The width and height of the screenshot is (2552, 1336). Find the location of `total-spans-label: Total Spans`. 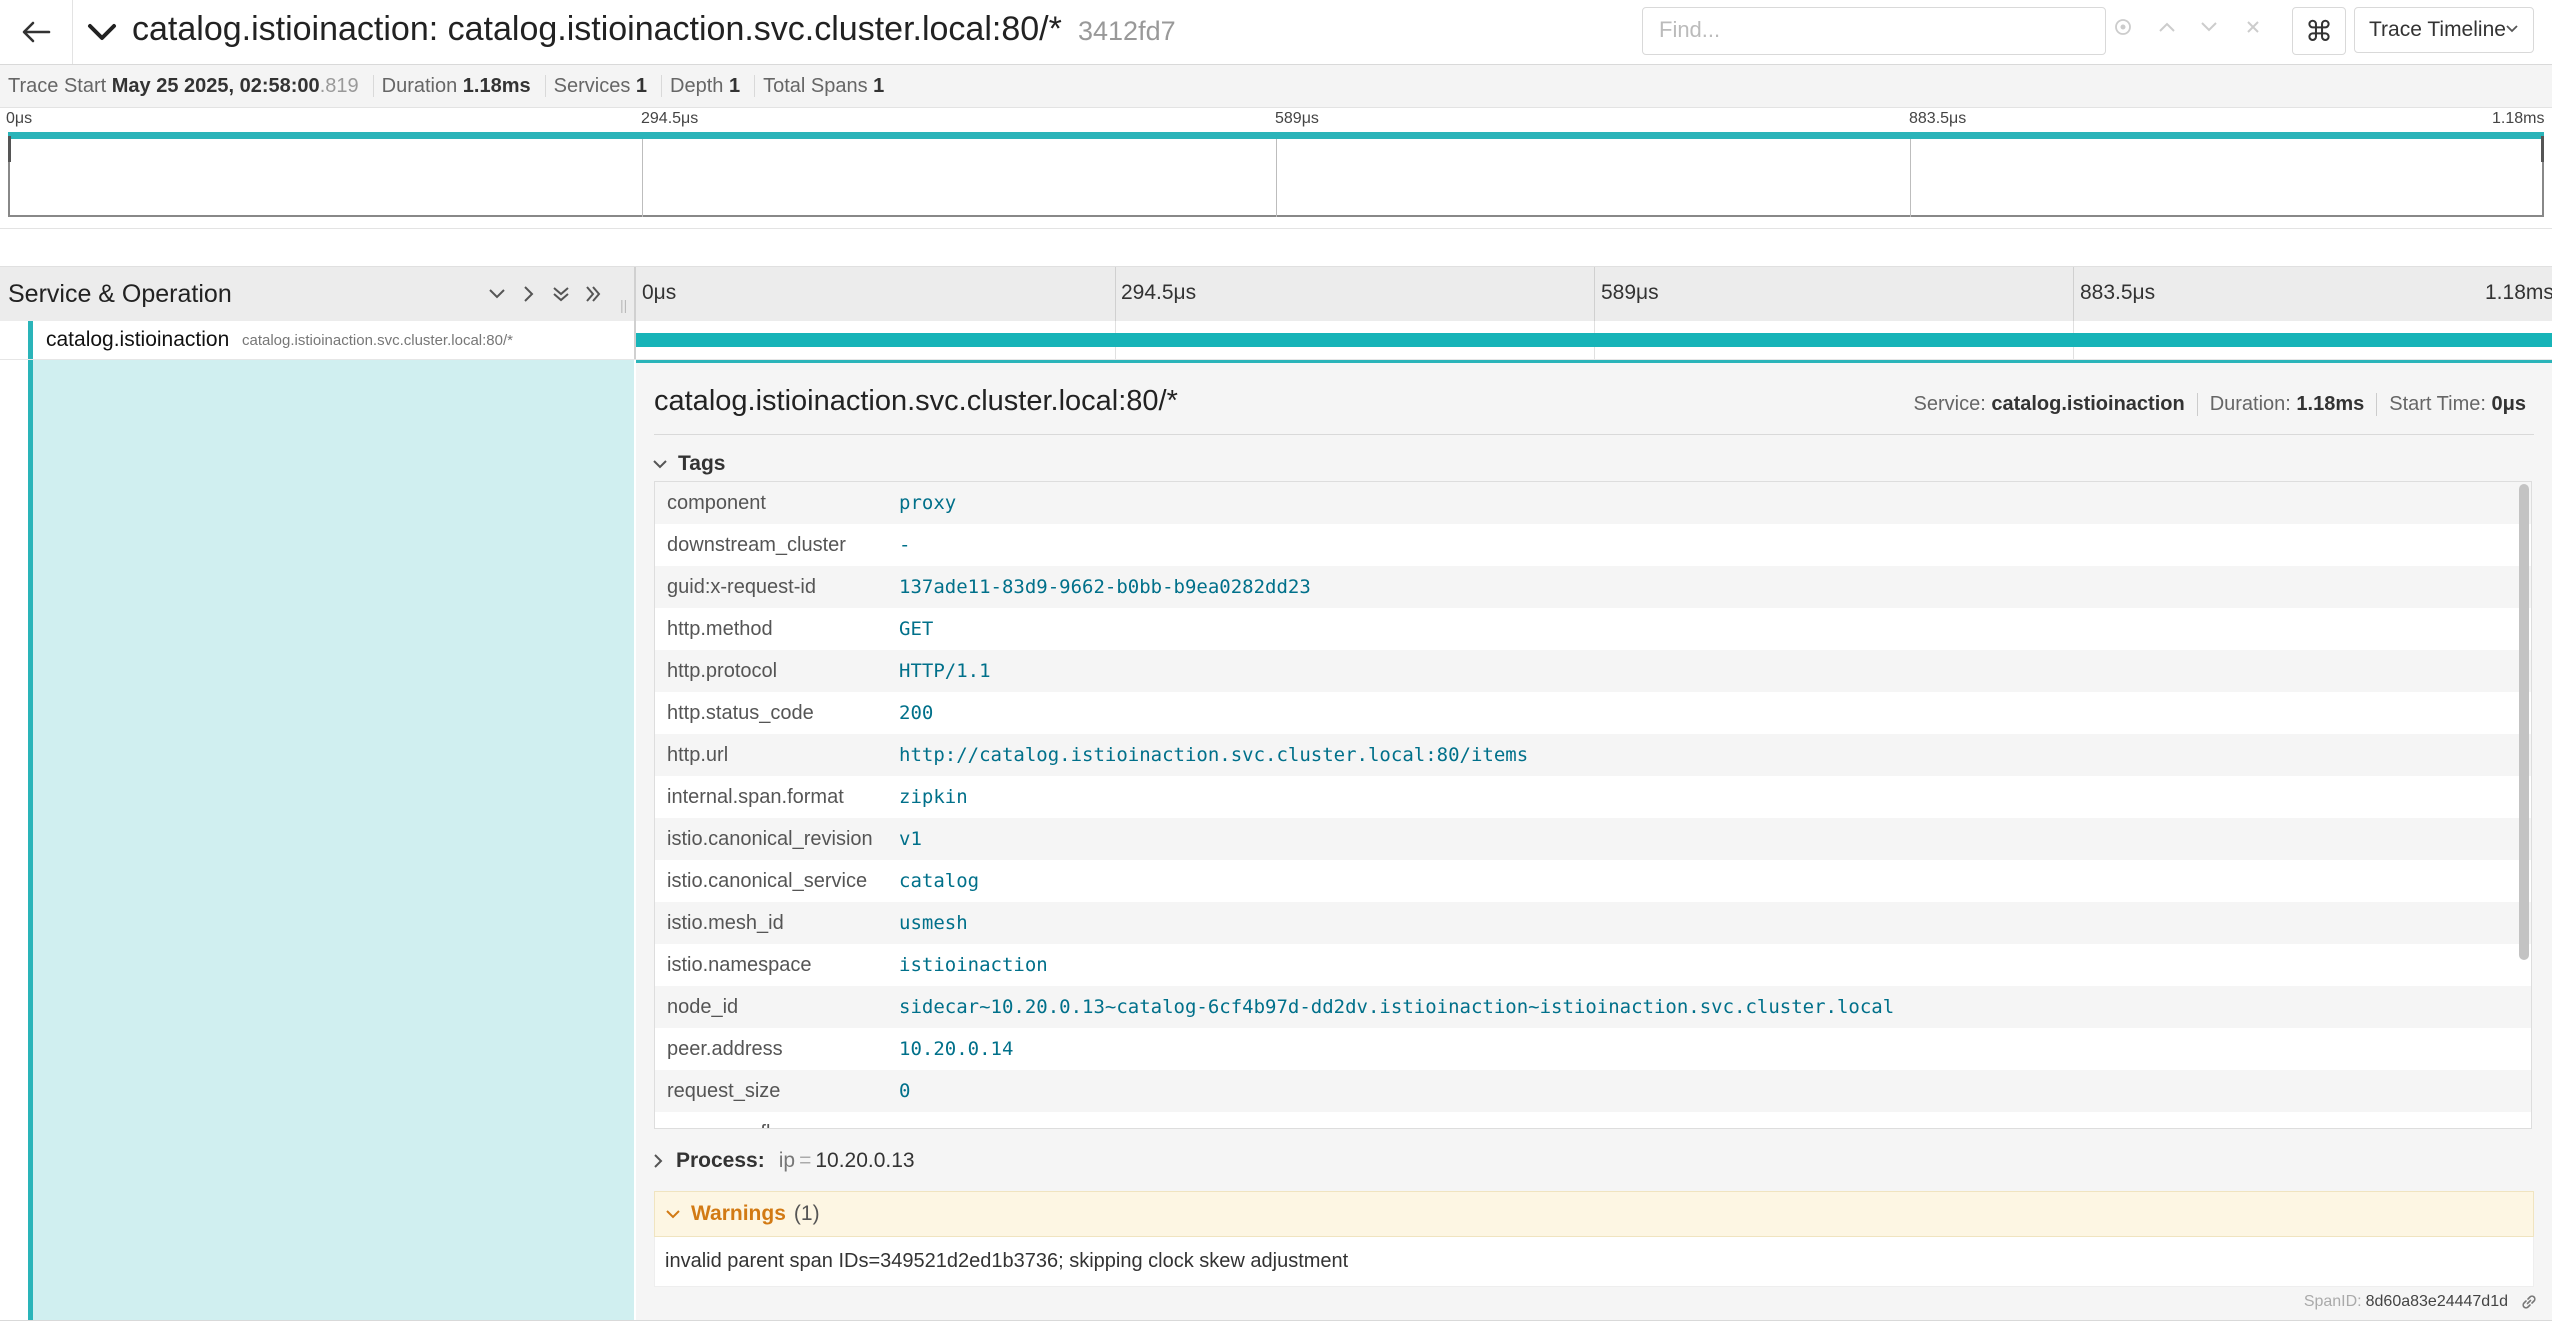

total-spans-label: Total Spans is located at coordinates (815, 86).